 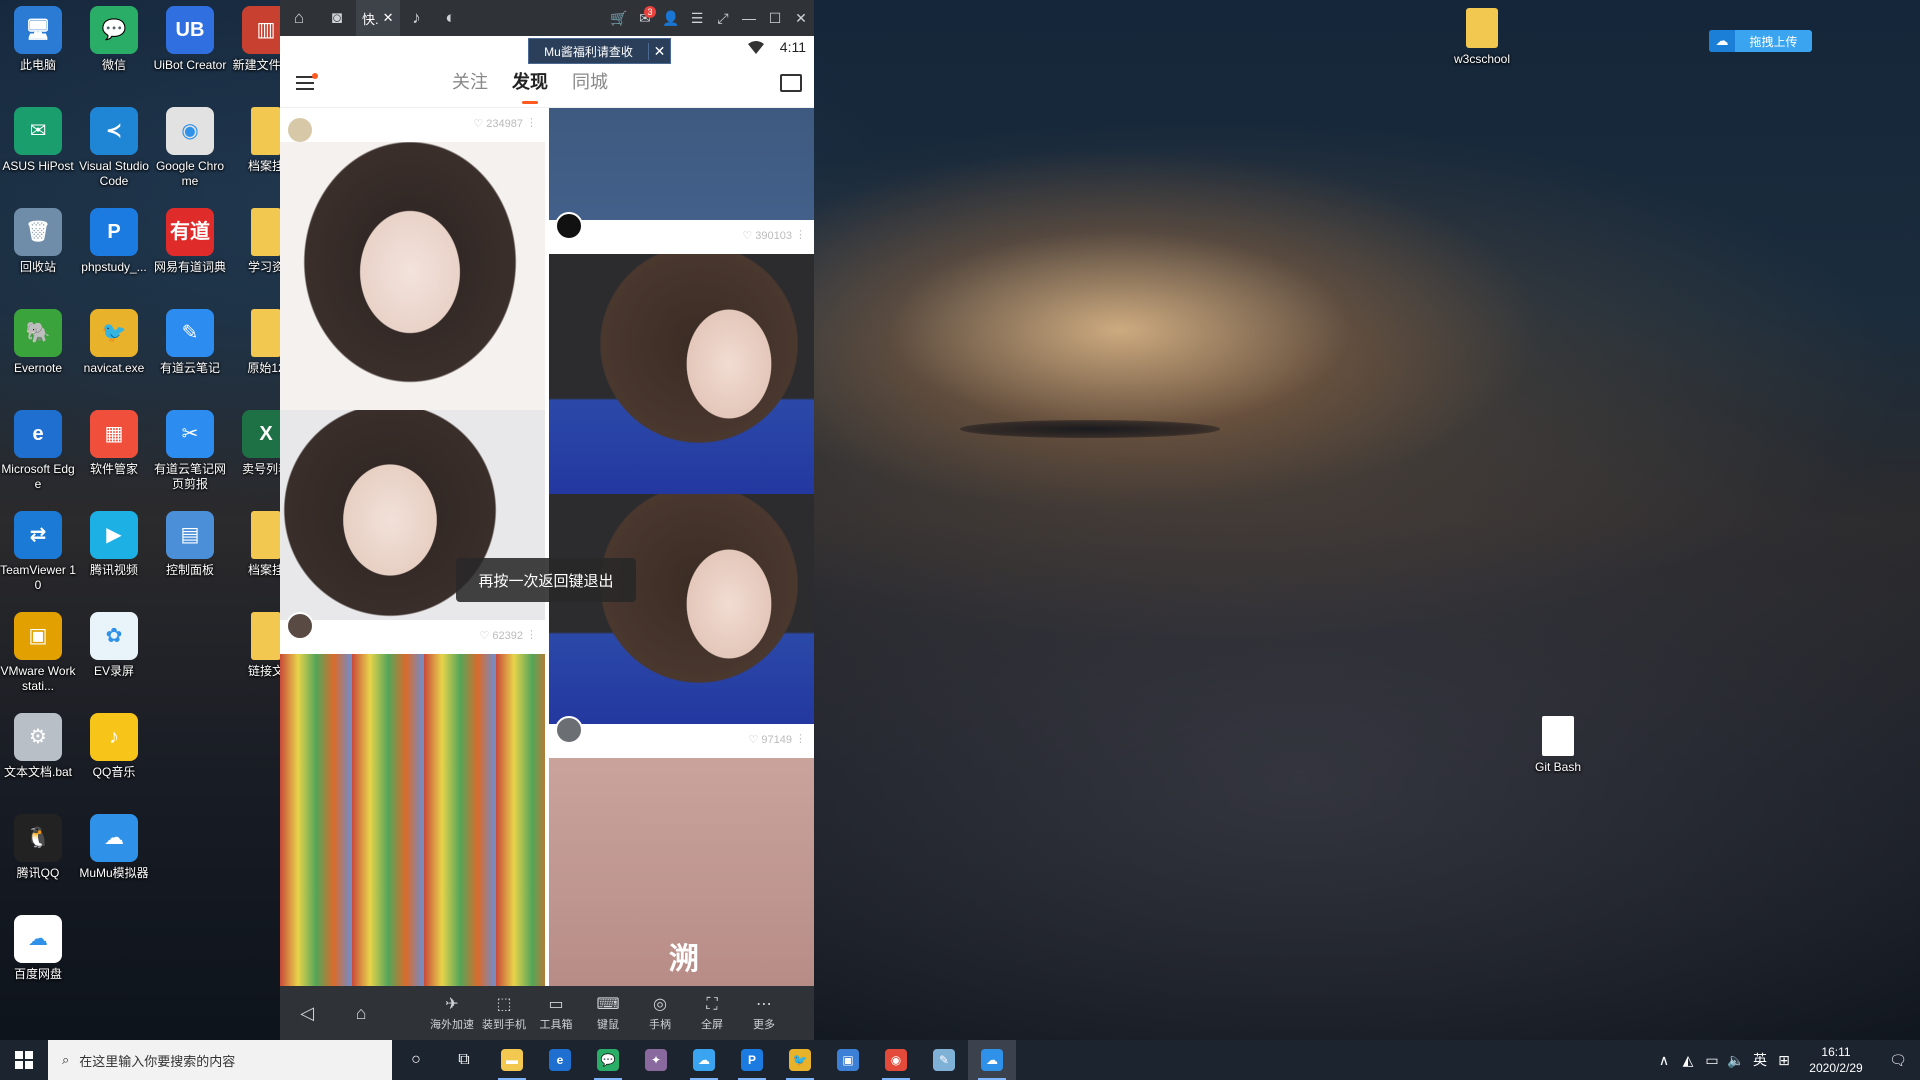 What do you see at coordinates (114, 342) in the screenshot?
I see `desktop-icon: 🐦 navicat.exe` at bounding box center [114, 342].